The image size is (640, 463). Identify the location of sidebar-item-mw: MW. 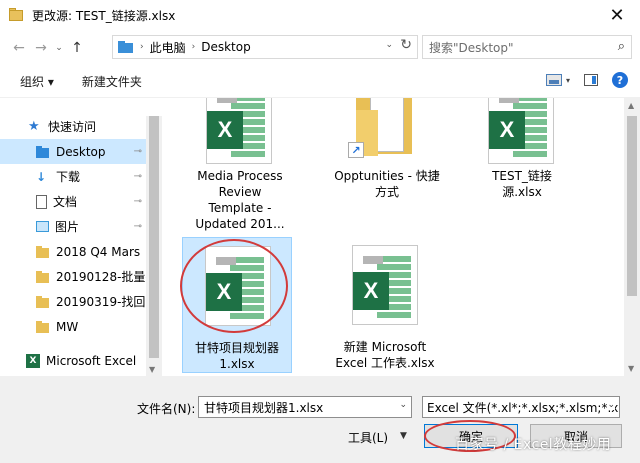
(73, 326).